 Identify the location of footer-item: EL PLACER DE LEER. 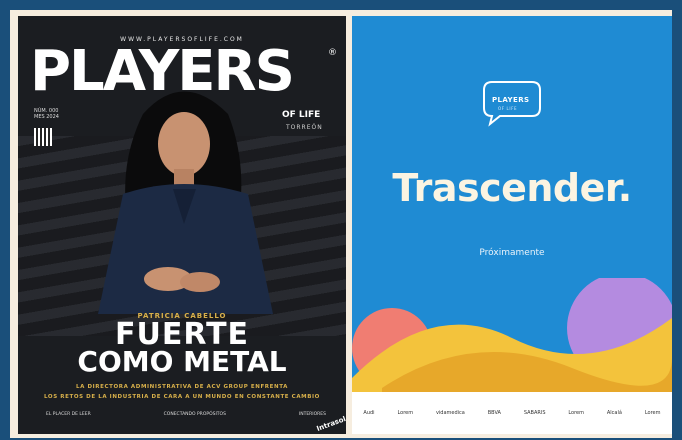
(68, 414).